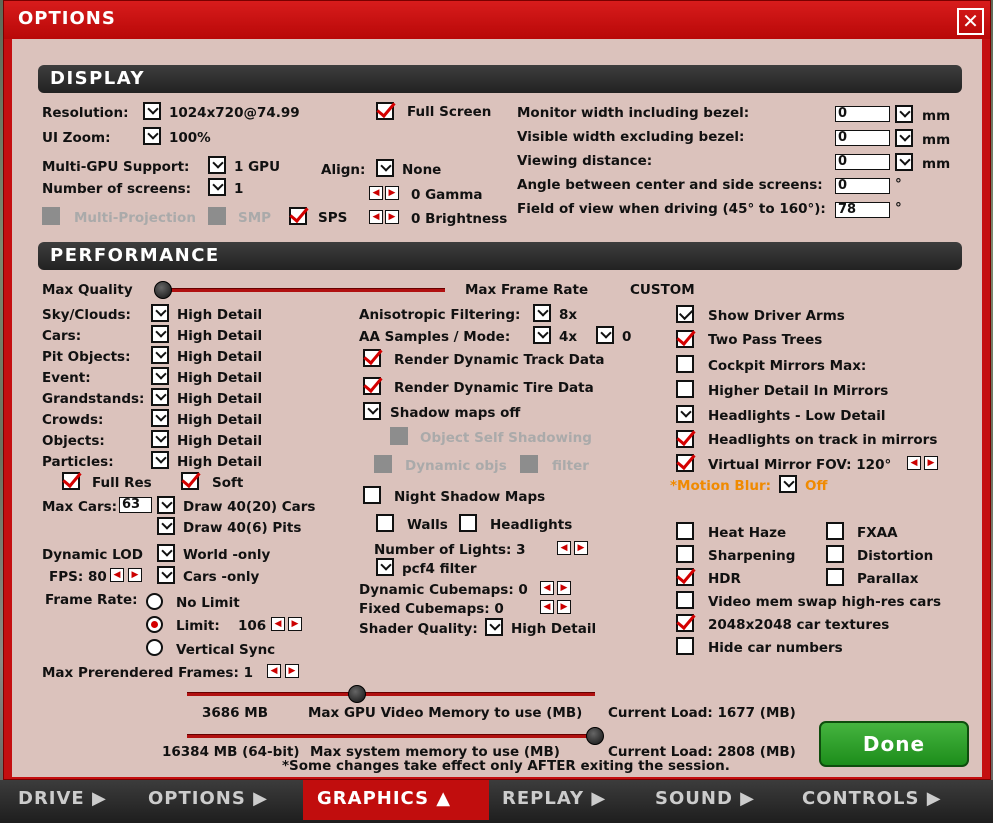  I want to click on shader-quality-dropdown, so click(494, 627).